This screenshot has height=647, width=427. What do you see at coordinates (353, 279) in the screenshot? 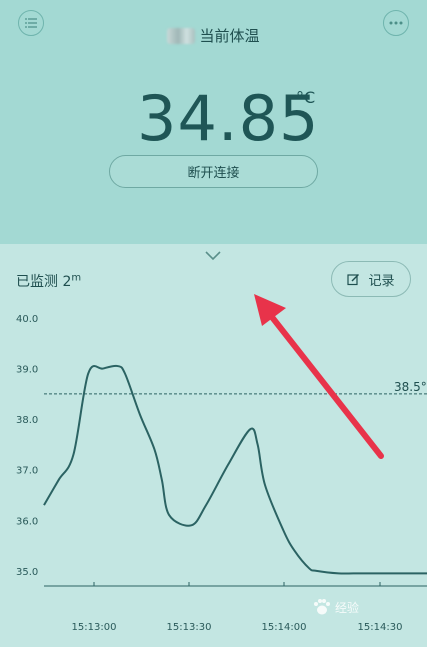
I see `edit-icon` at bounding box center [353, 279].